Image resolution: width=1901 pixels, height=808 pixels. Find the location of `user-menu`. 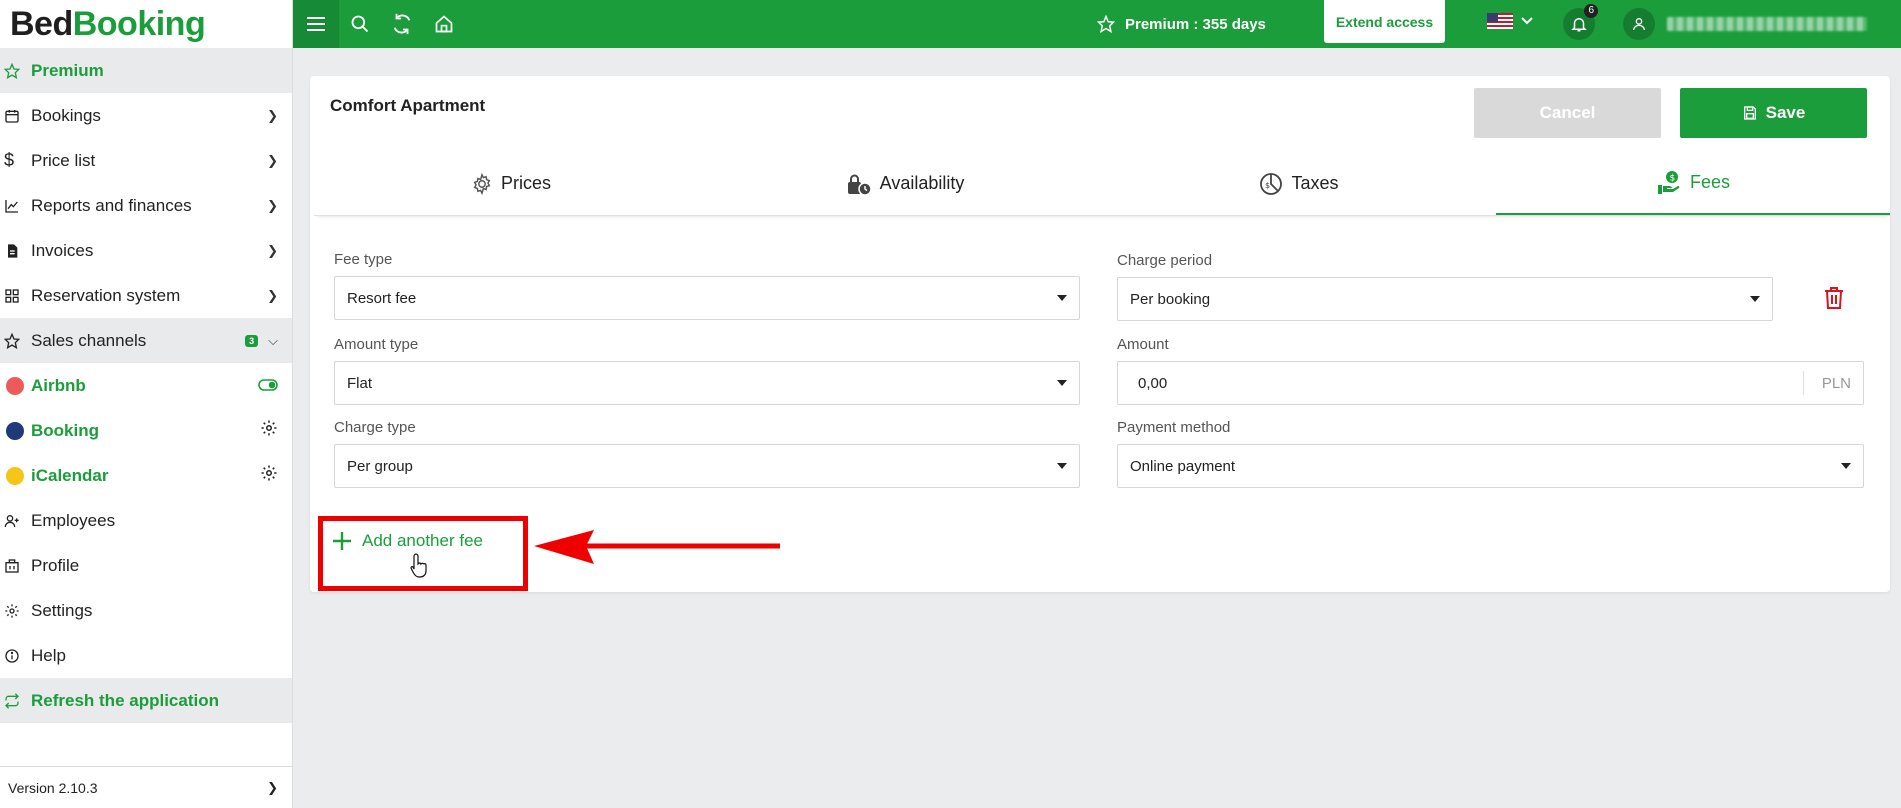

user-menu is located at coordinates (1745, 24).